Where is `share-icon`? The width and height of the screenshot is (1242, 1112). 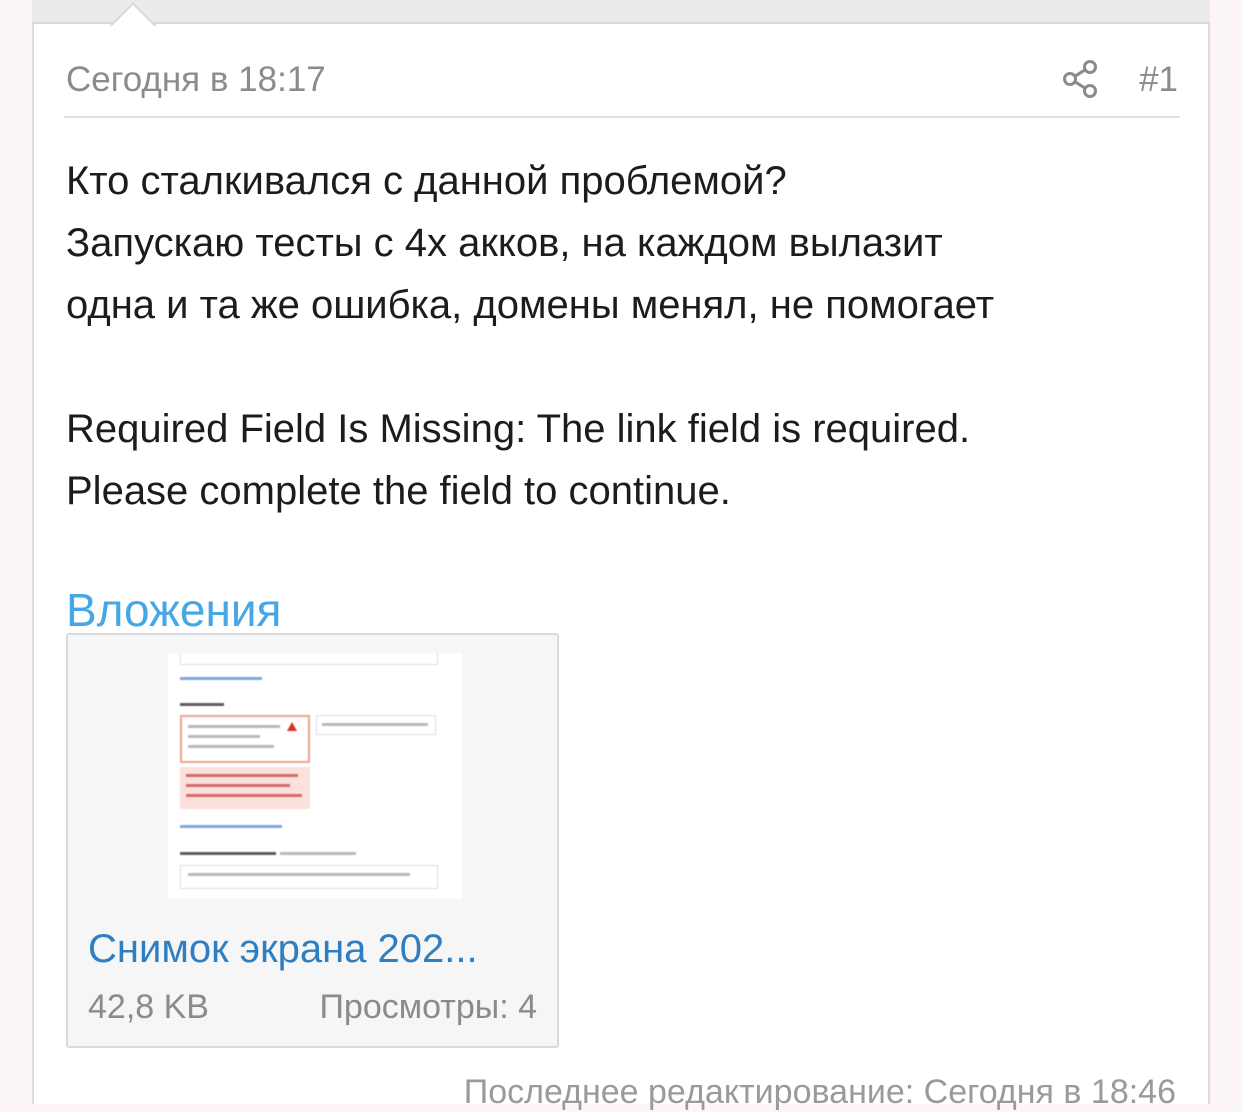
share-icon is located at coordinates (1081, 79).